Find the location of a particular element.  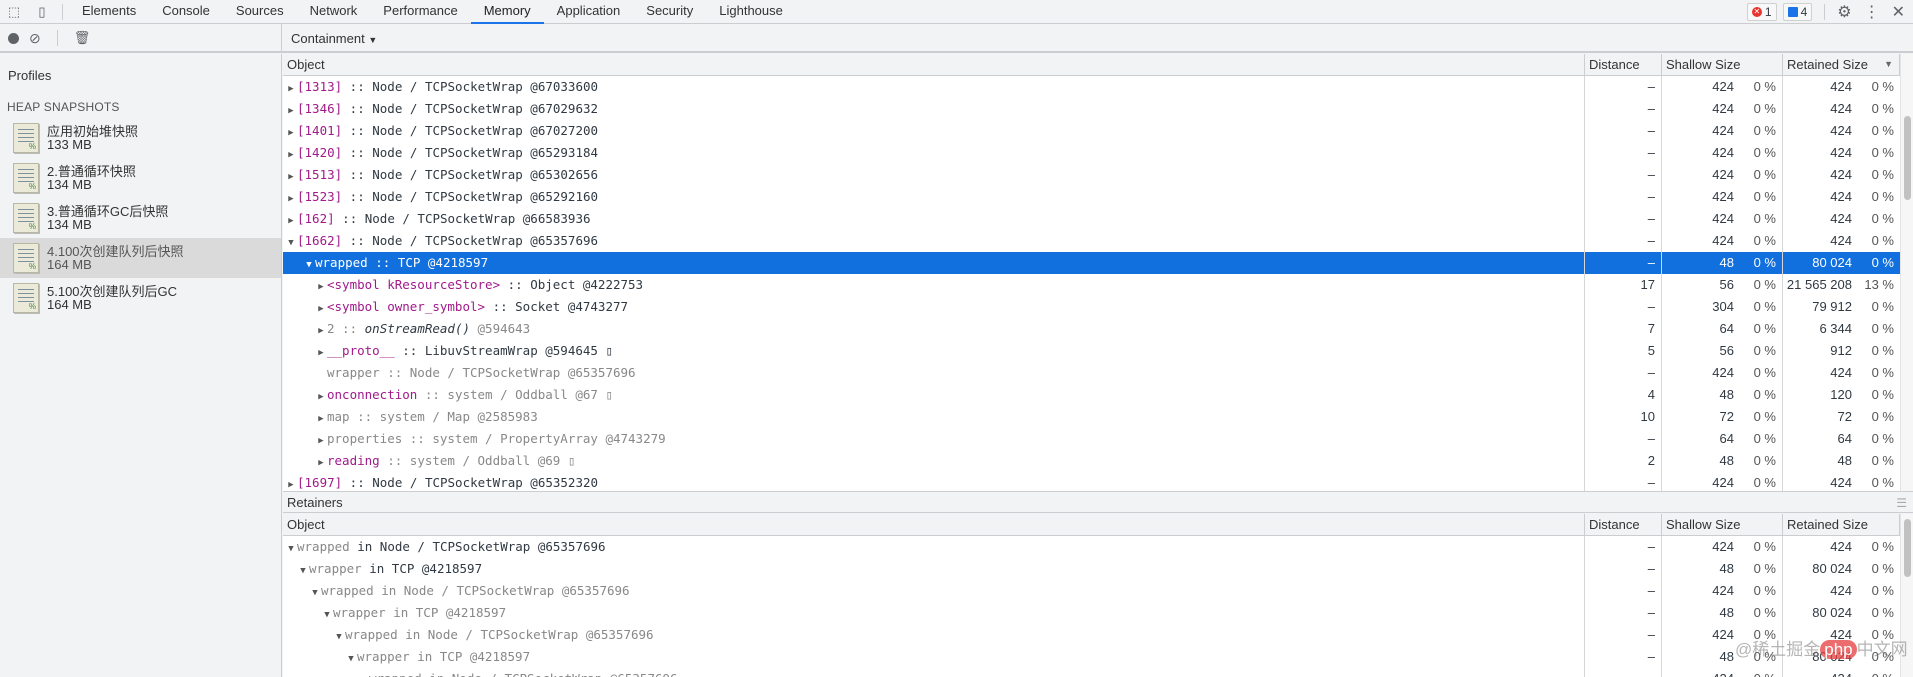

tab-lighthouse: Lighthouse is located at coordinates (751, 12).